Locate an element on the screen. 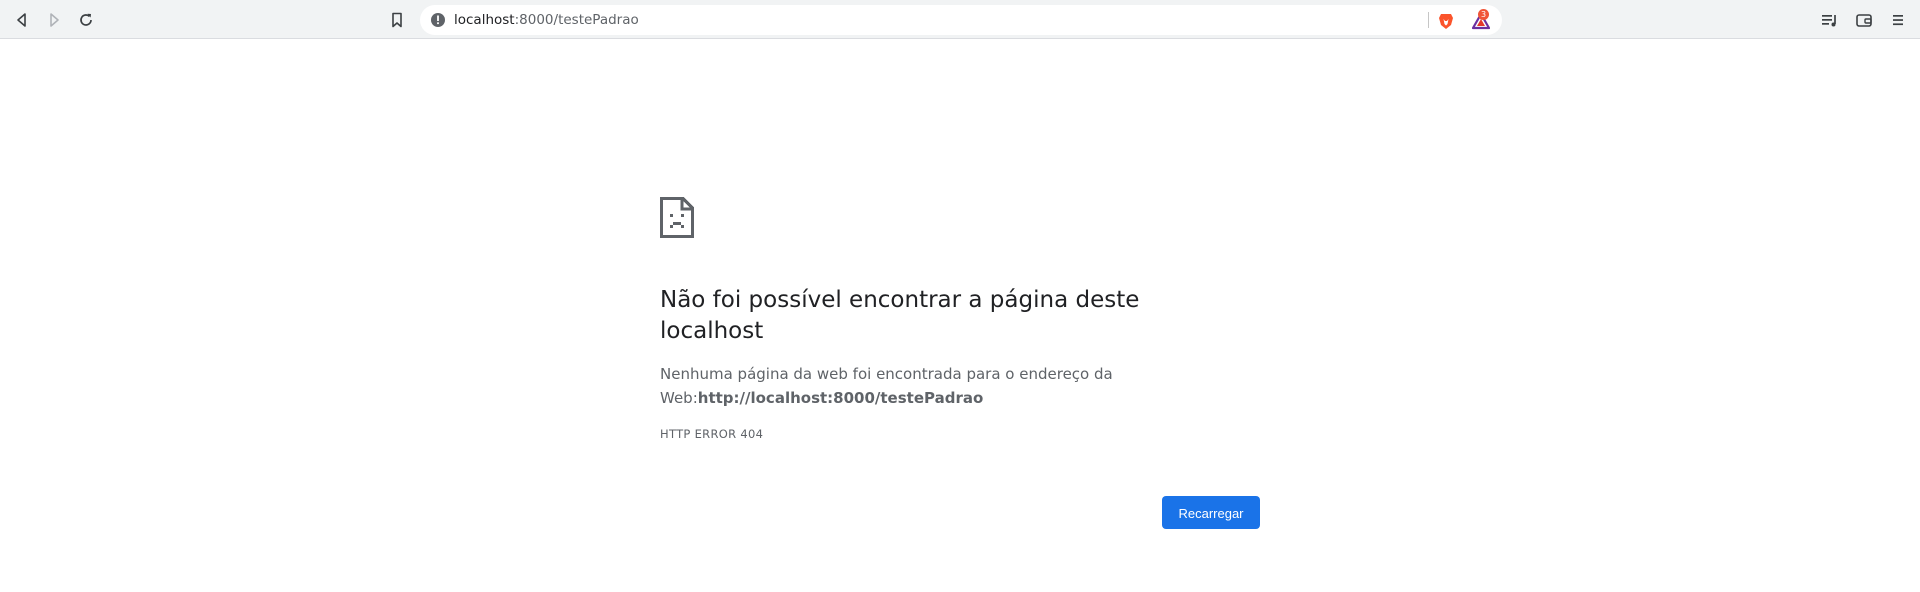  reload-button: Recarregar is located at coordinates (1211, 512).